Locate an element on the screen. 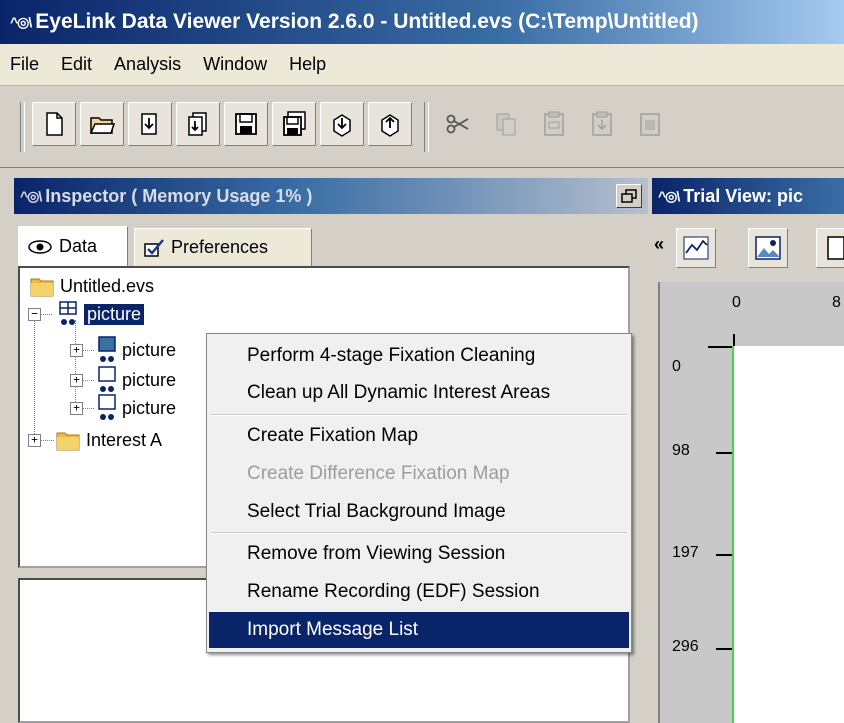 Image resolution: width=844 pixels, height=723 pixels. restore-window-icon is located at coordinates (629, 196).